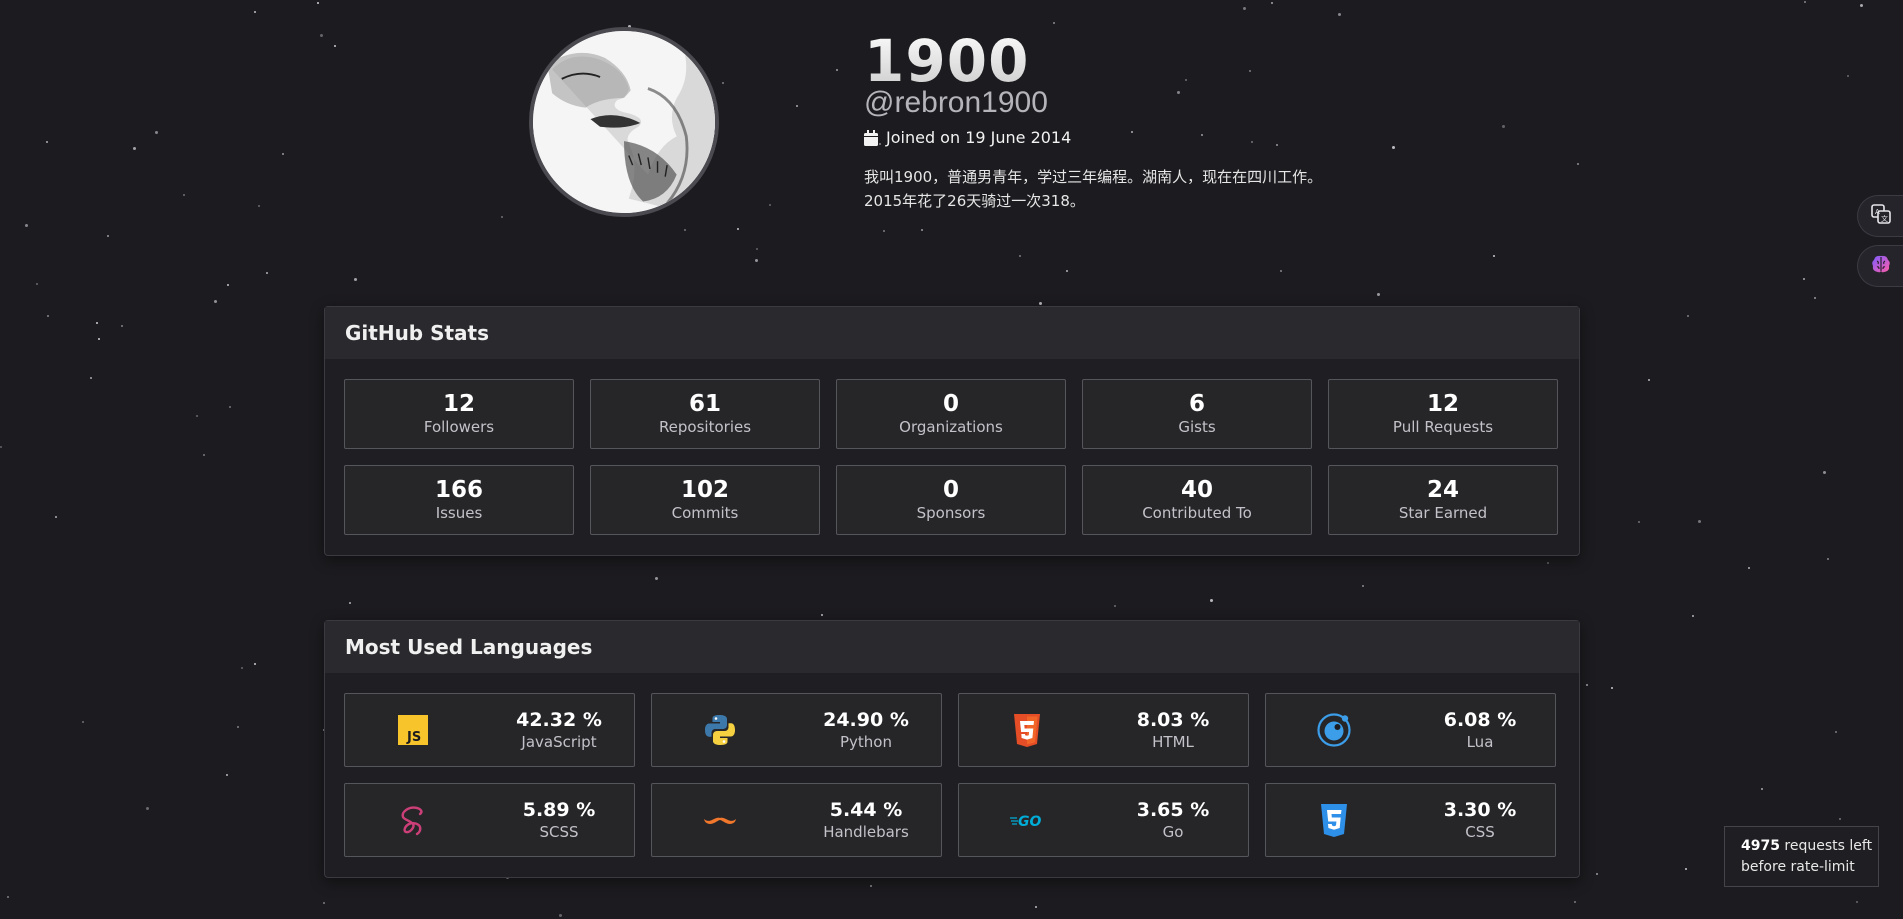 This screenshot has height=919, width=1903. Describe the element at coordinates (720, 820) in the screenshot. I see `handlebars-icon` at that location.